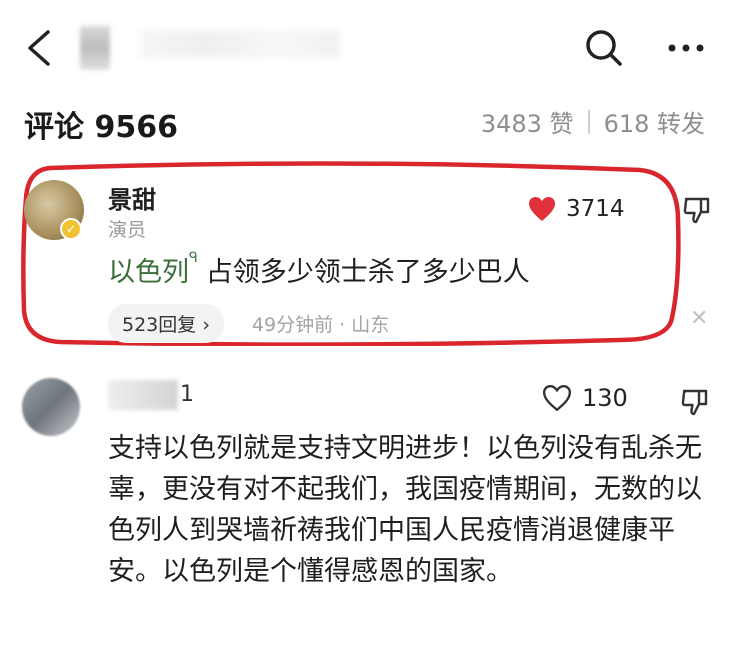  Describe the element at coordinates (127, 230) in the screenshot. I see `author-role: 演员` at that location.